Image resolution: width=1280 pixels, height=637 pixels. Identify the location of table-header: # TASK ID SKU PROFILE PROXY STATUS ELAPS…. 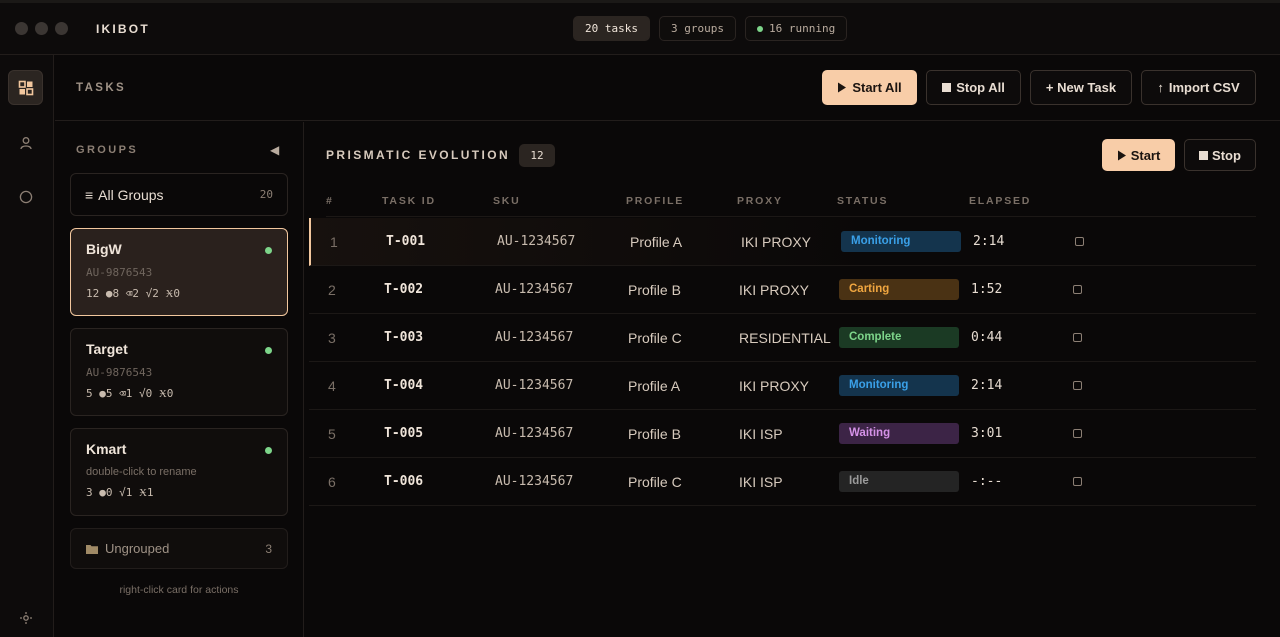
(791, 206).